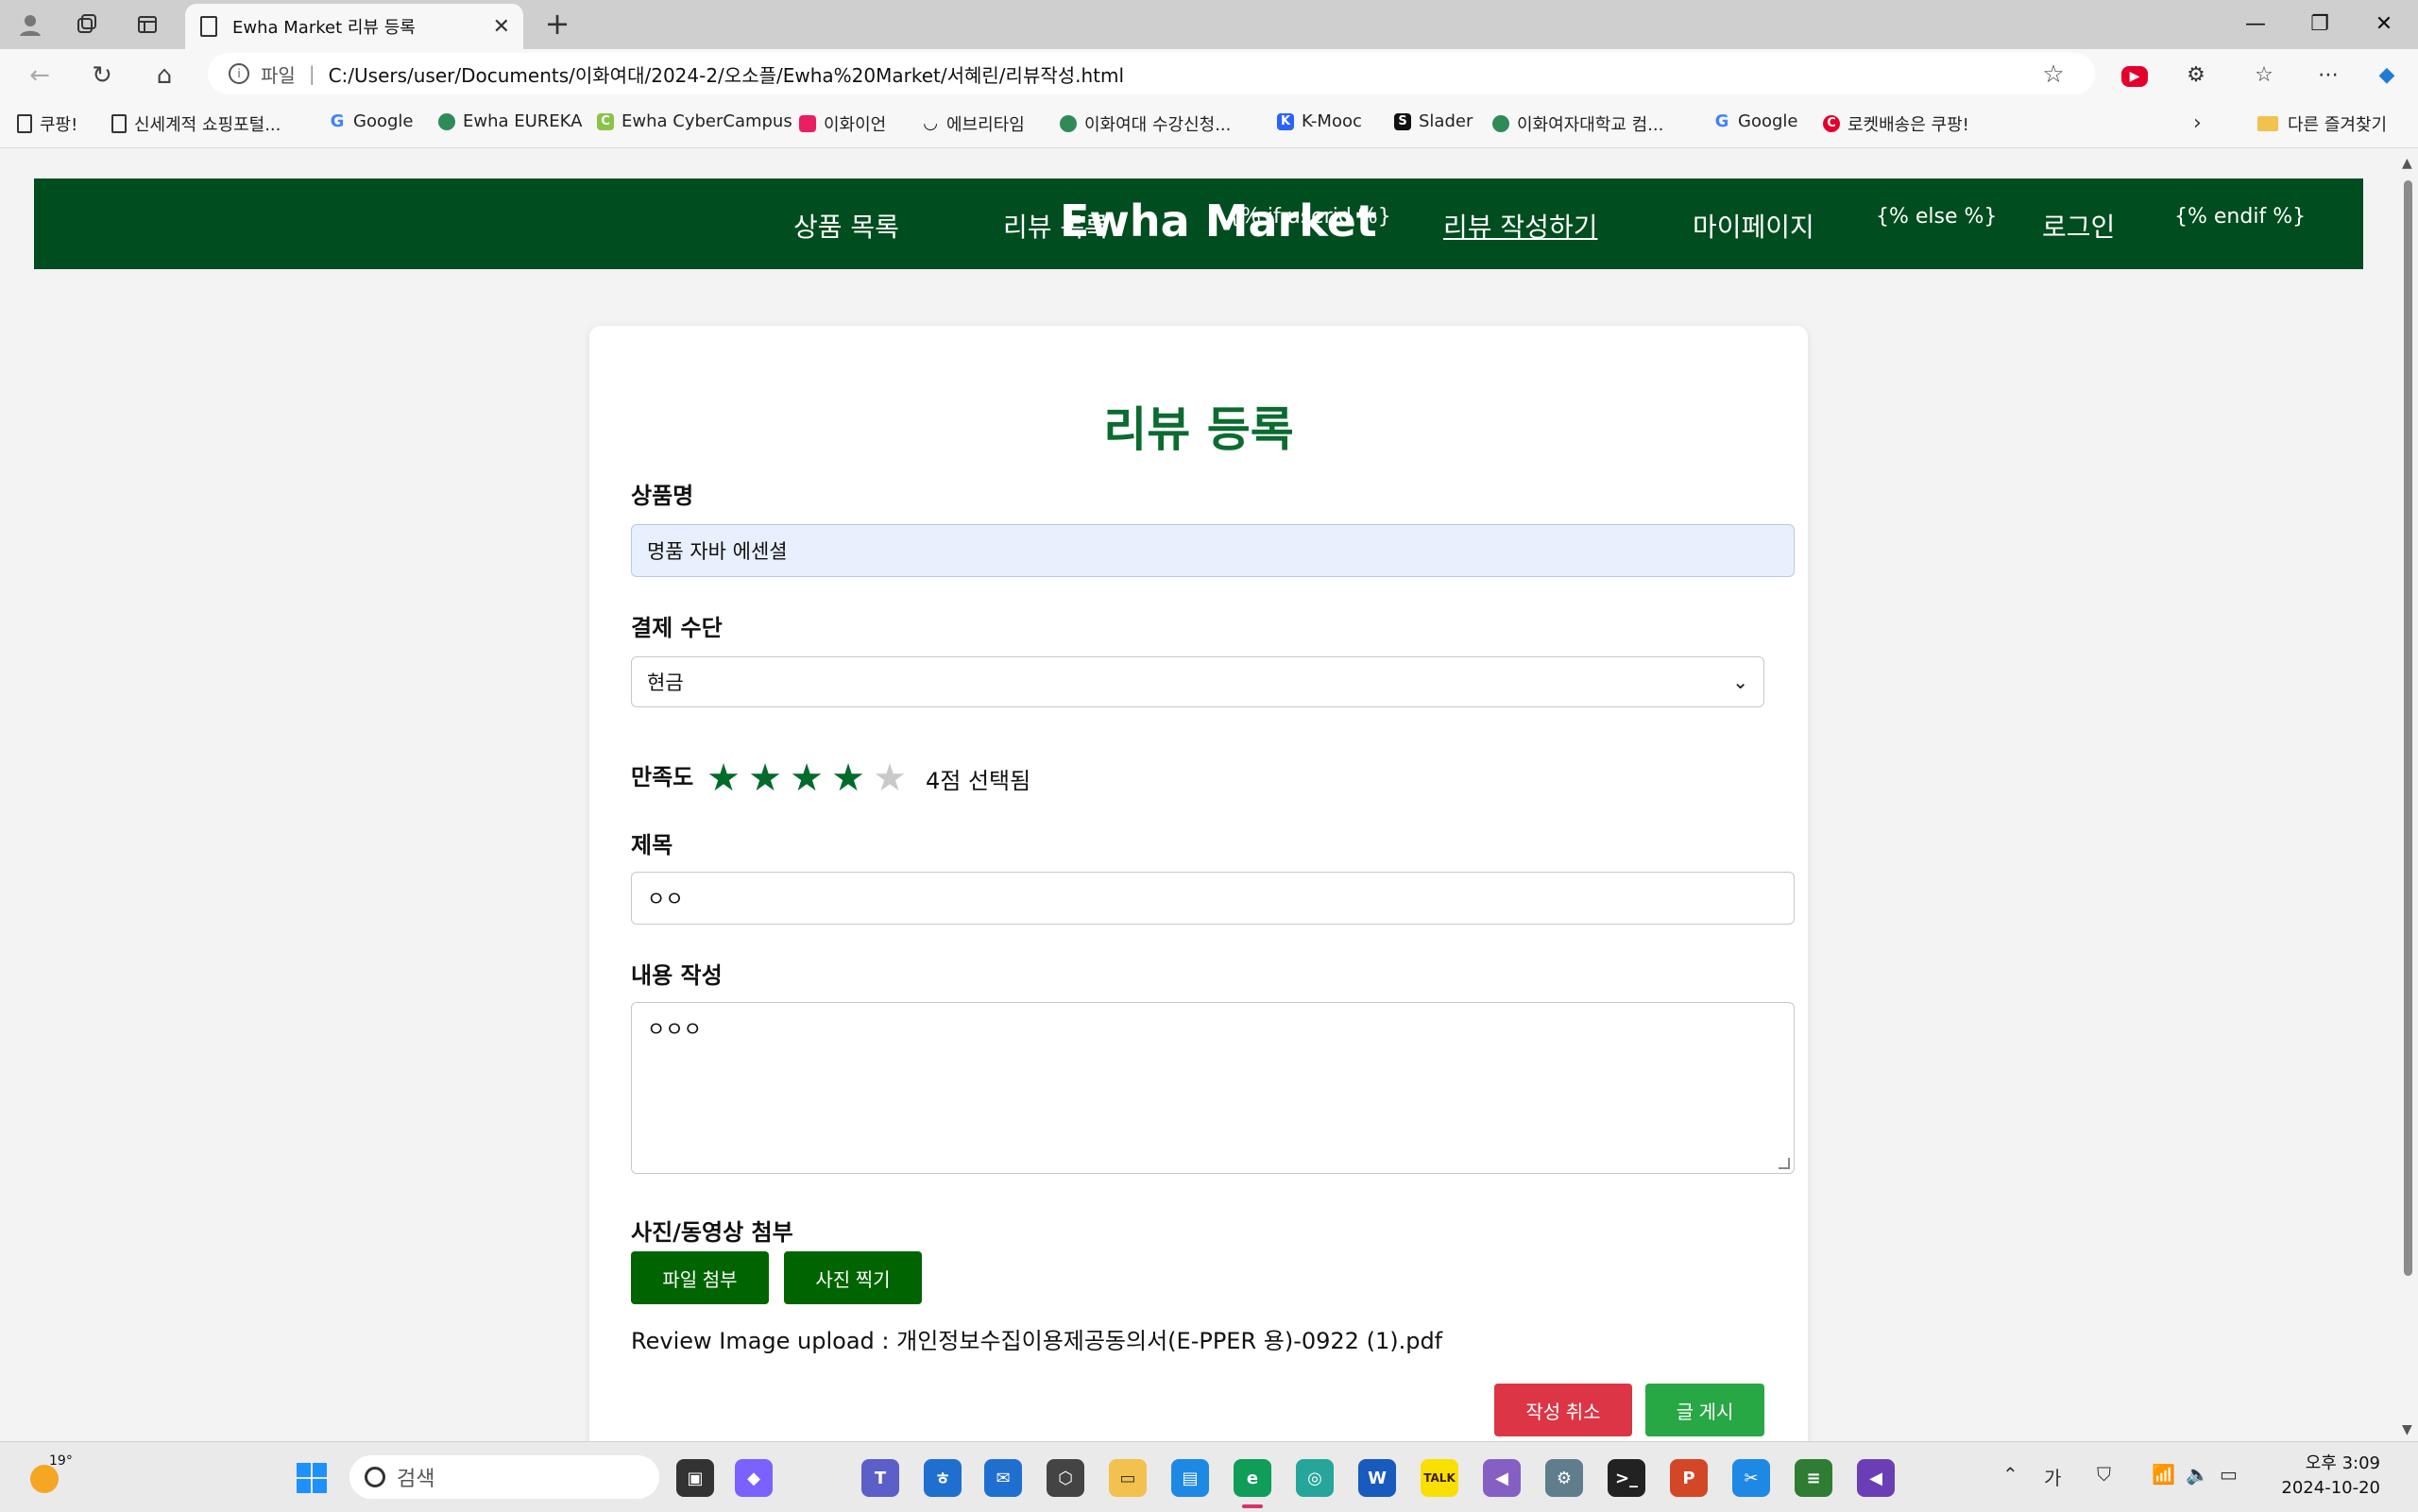 This screenshot has height=1512, width=2418. What do you see at coordinates (239, 73) in the screenshot?
I see `info-icon: i` at bounding box center [239, 73].